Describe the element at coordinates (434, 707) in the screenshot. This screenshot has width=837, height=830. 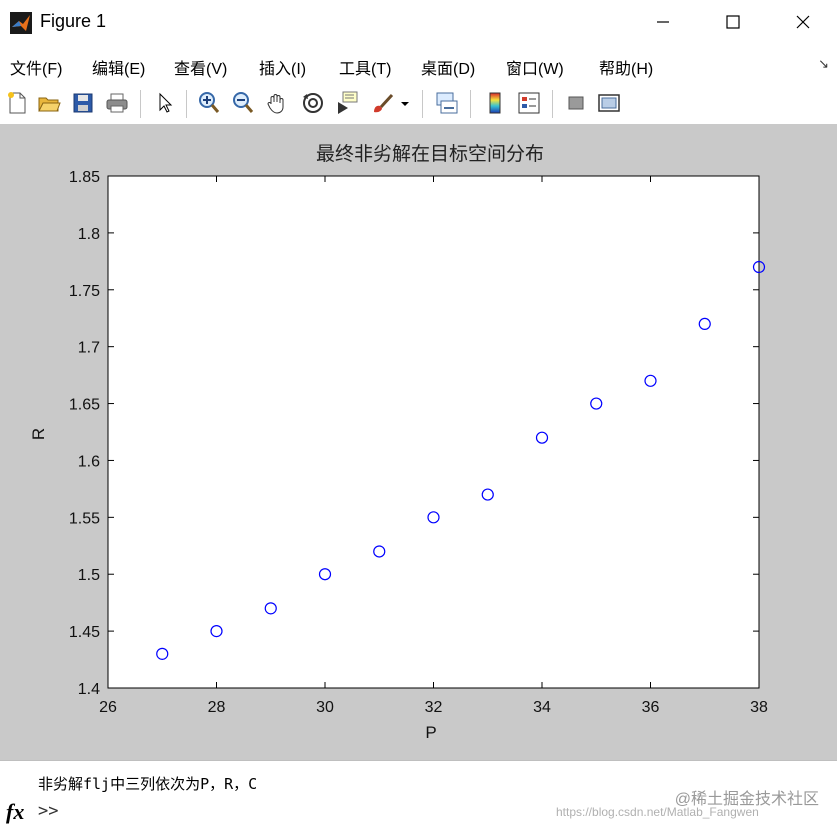
I see `x-tick-label: 32` at that location.